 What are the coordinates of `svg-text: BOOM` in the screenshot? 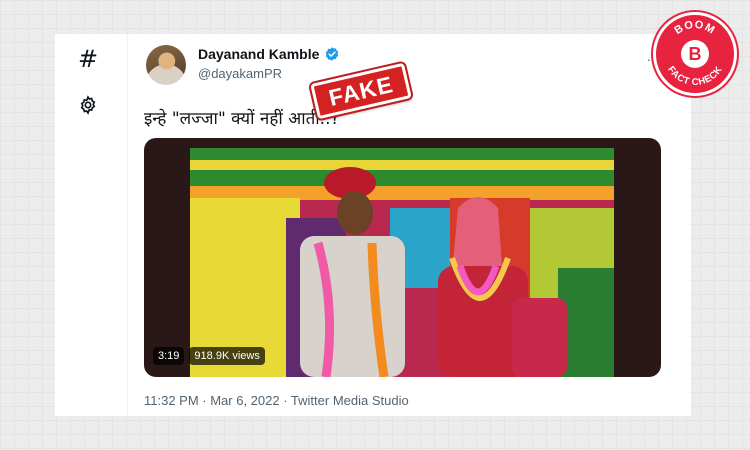 It's located at (694, 28).